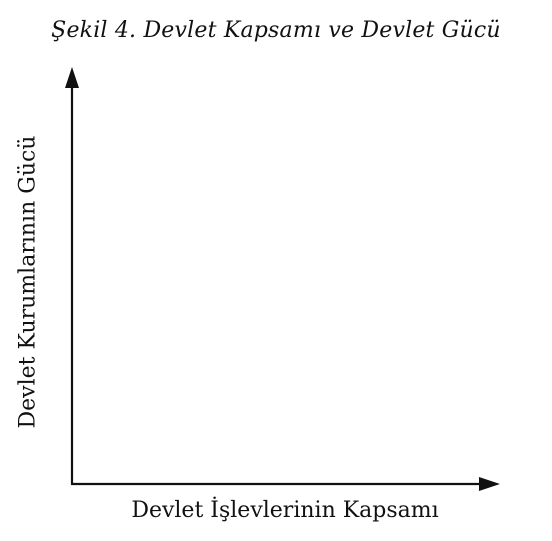  What do you see at coordinates (489, 484) in the screenshot?
I see `x-axis-arrowhead` at bounding box center [489, 484].